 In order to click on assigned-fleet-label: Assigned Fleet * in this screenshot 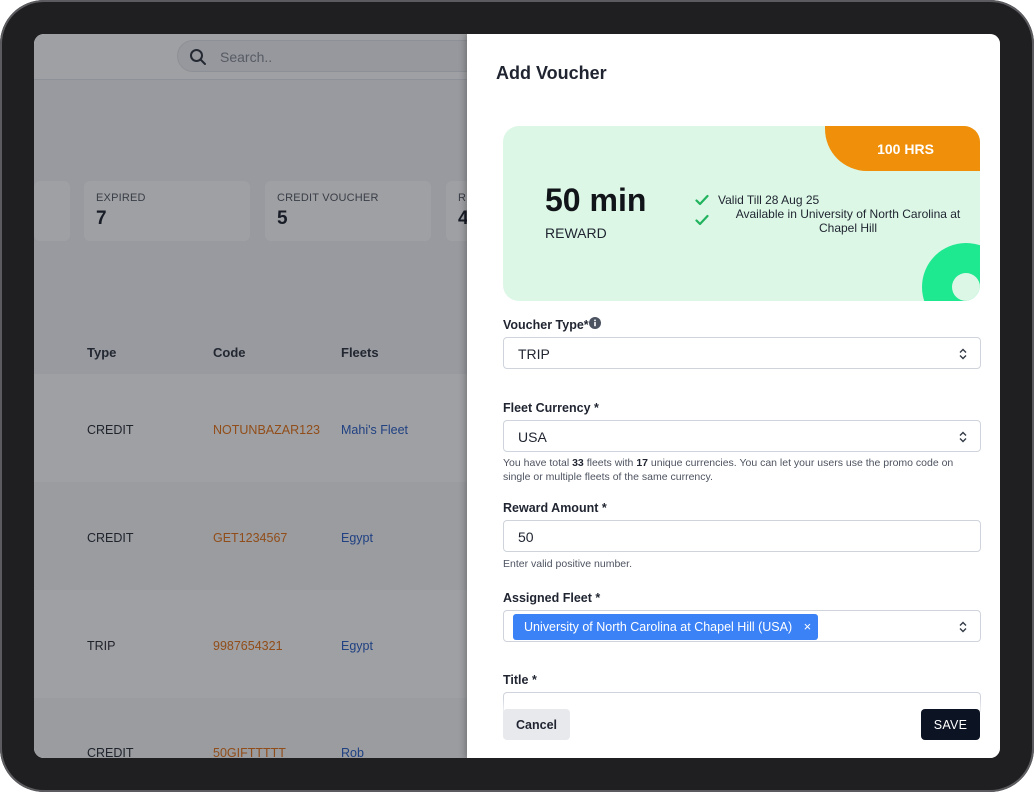, I will do `click(552, 598)`.